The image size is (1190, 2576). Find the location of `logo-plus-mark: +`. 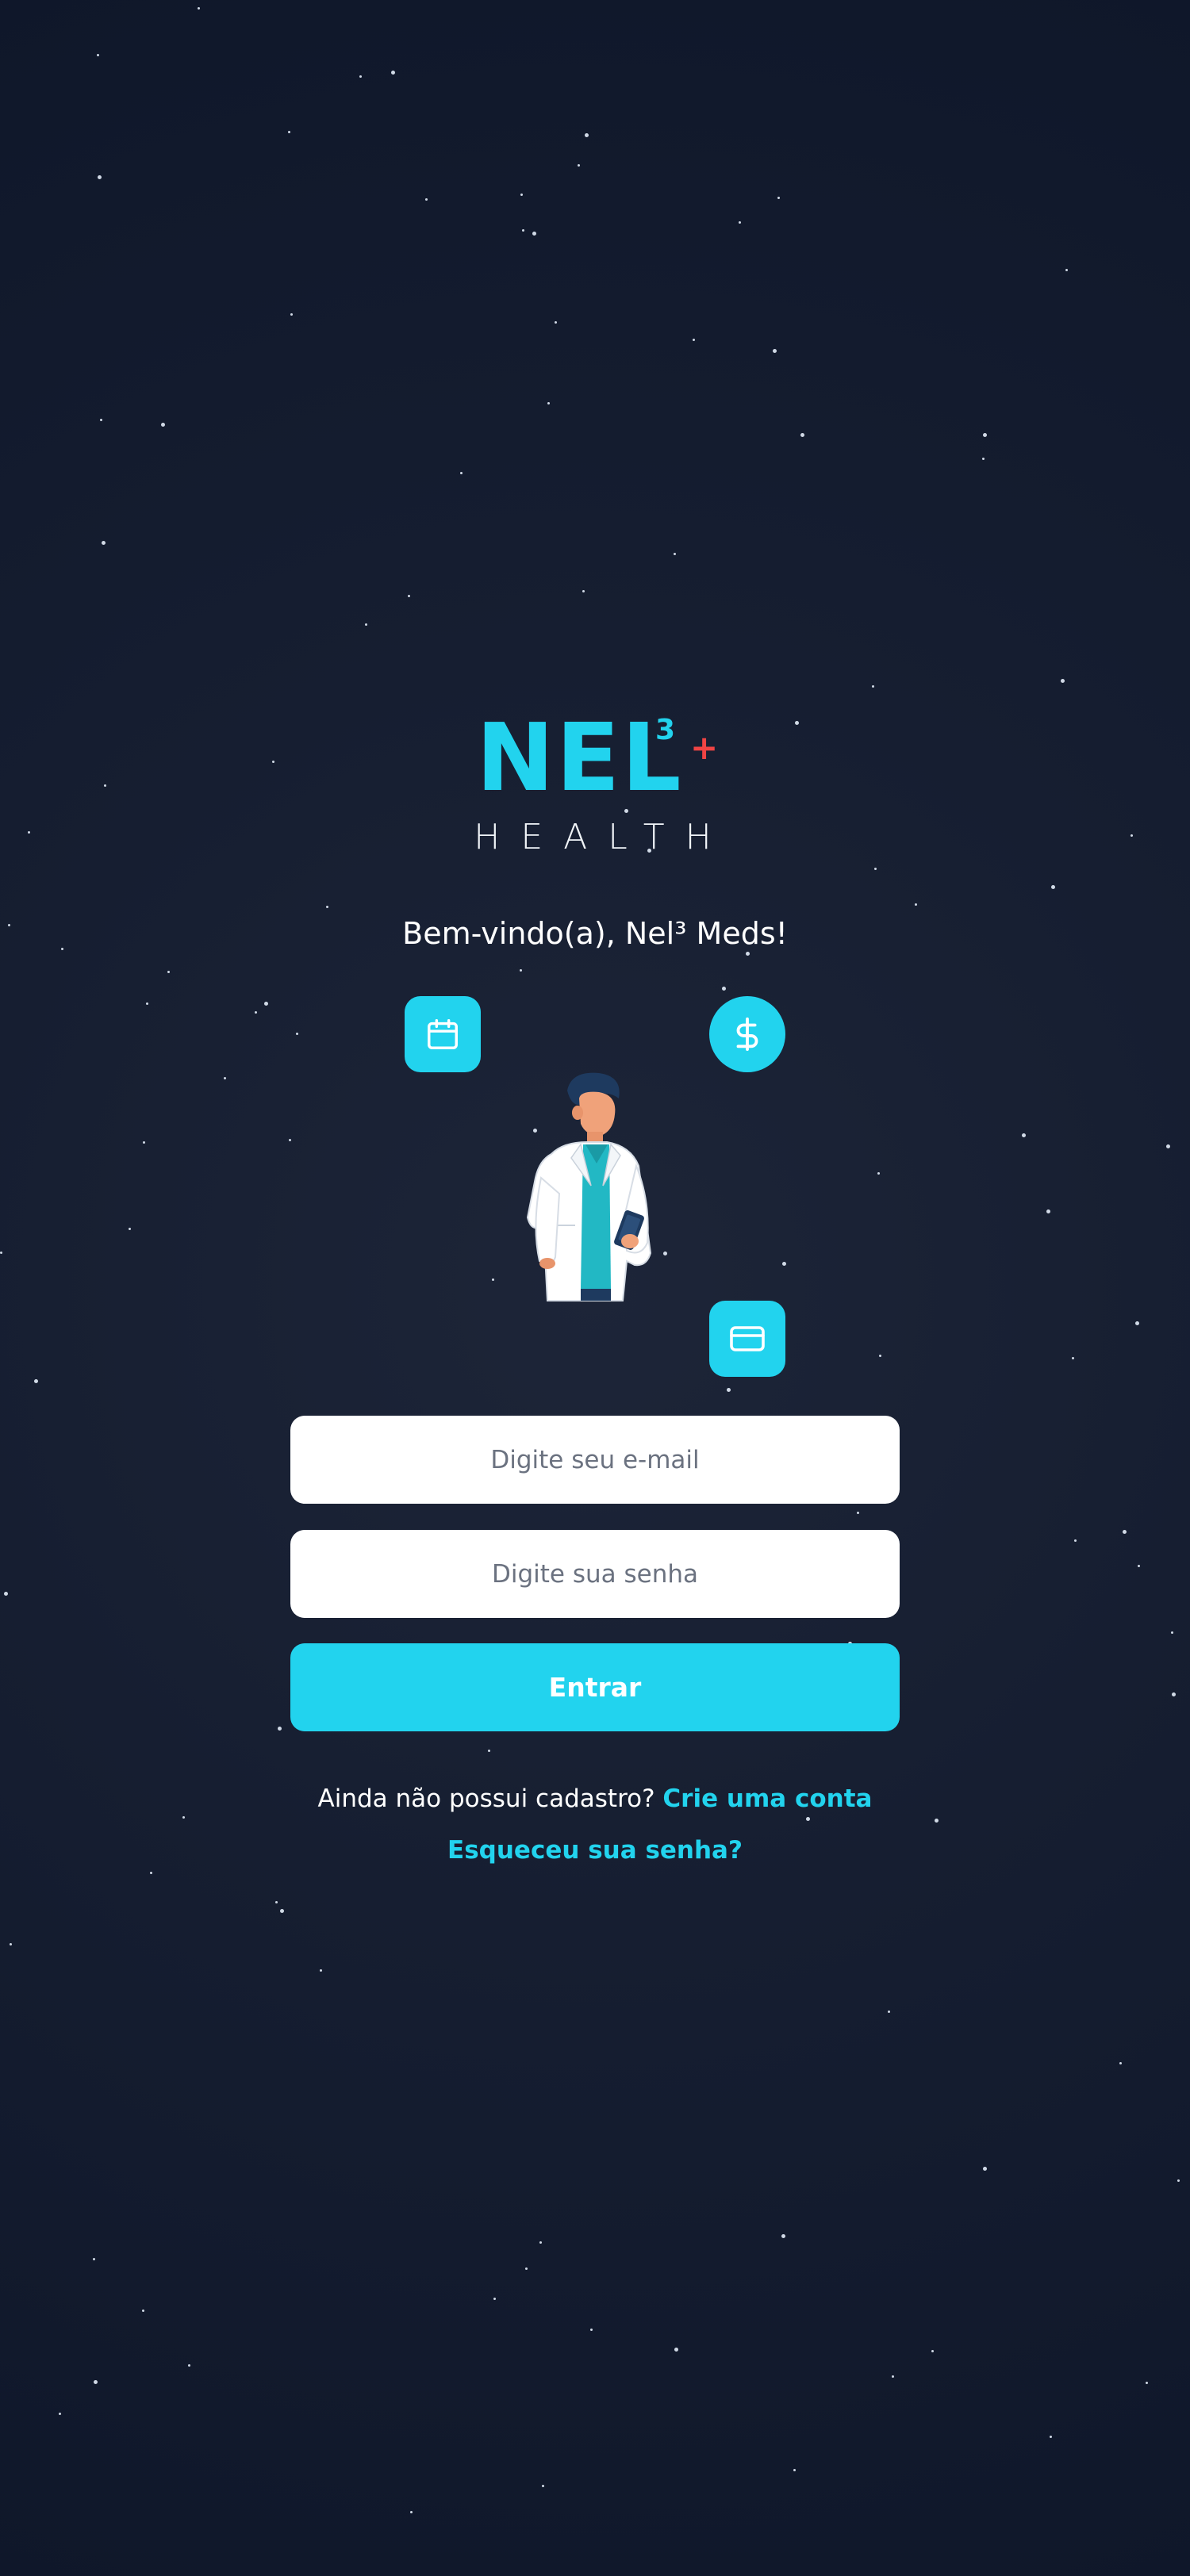

logo-plus-mark: + is located at coordinates (704, 747).